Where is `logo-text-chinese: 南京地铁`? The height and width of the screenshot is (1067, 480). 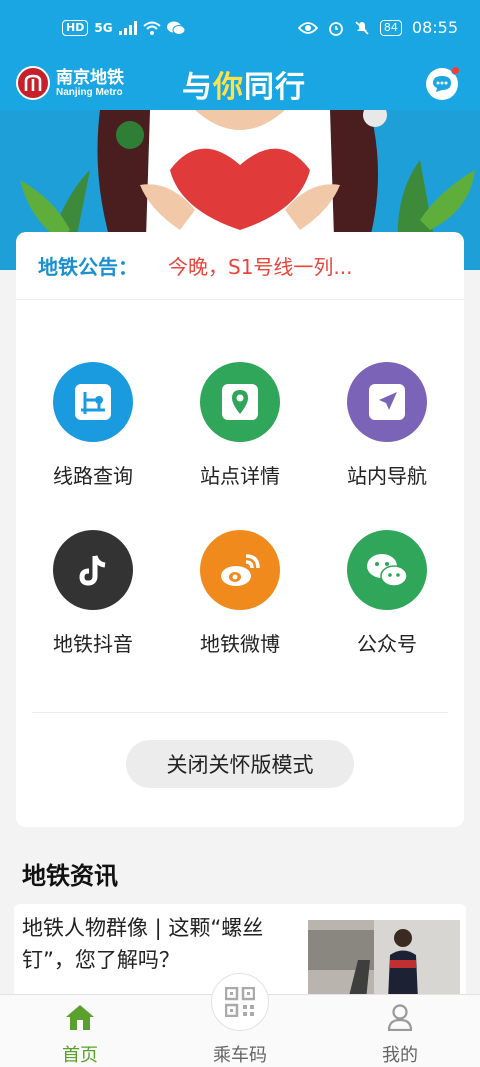 logo-text-chinese: 南京地铁 is located at coordinates (90, 77).